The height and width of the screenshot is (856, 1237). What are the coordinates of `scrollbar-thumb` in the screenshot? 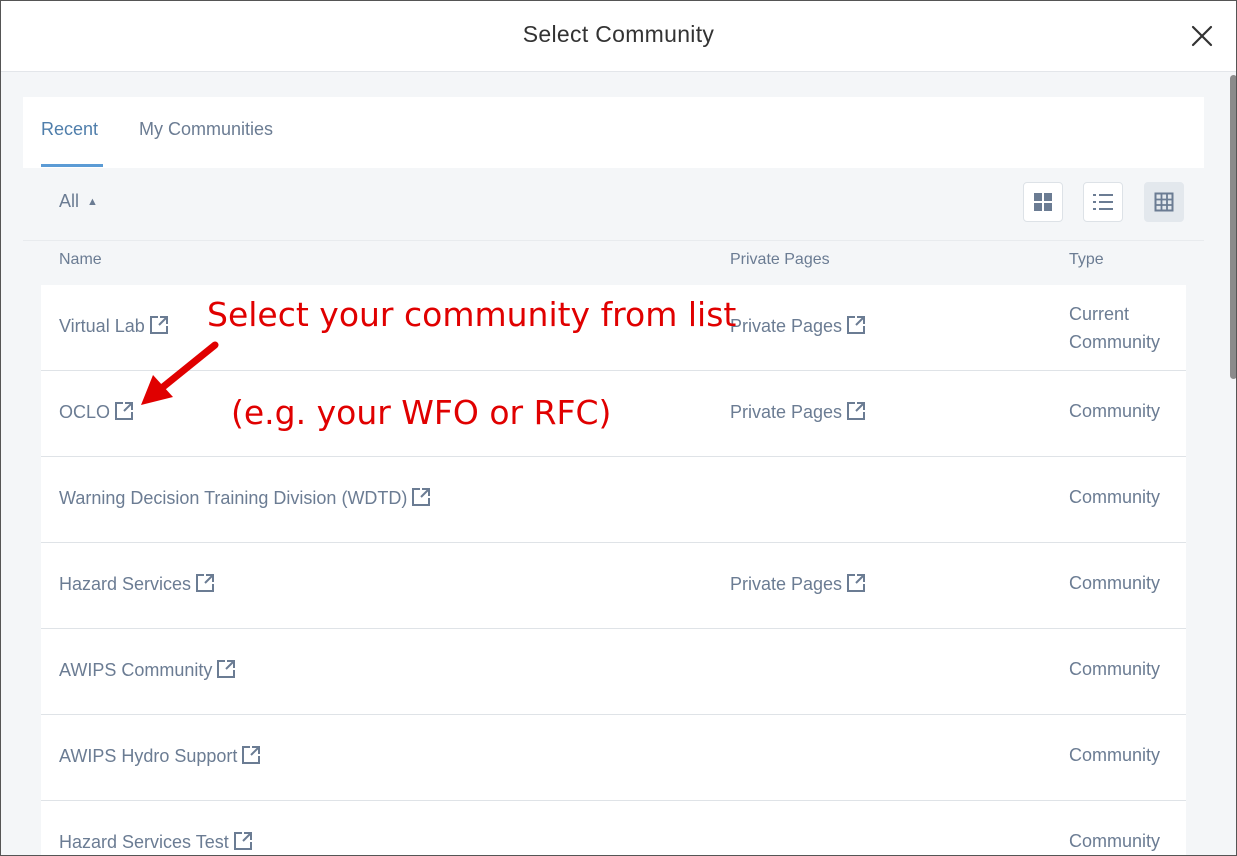 It's located at (1233, 227).